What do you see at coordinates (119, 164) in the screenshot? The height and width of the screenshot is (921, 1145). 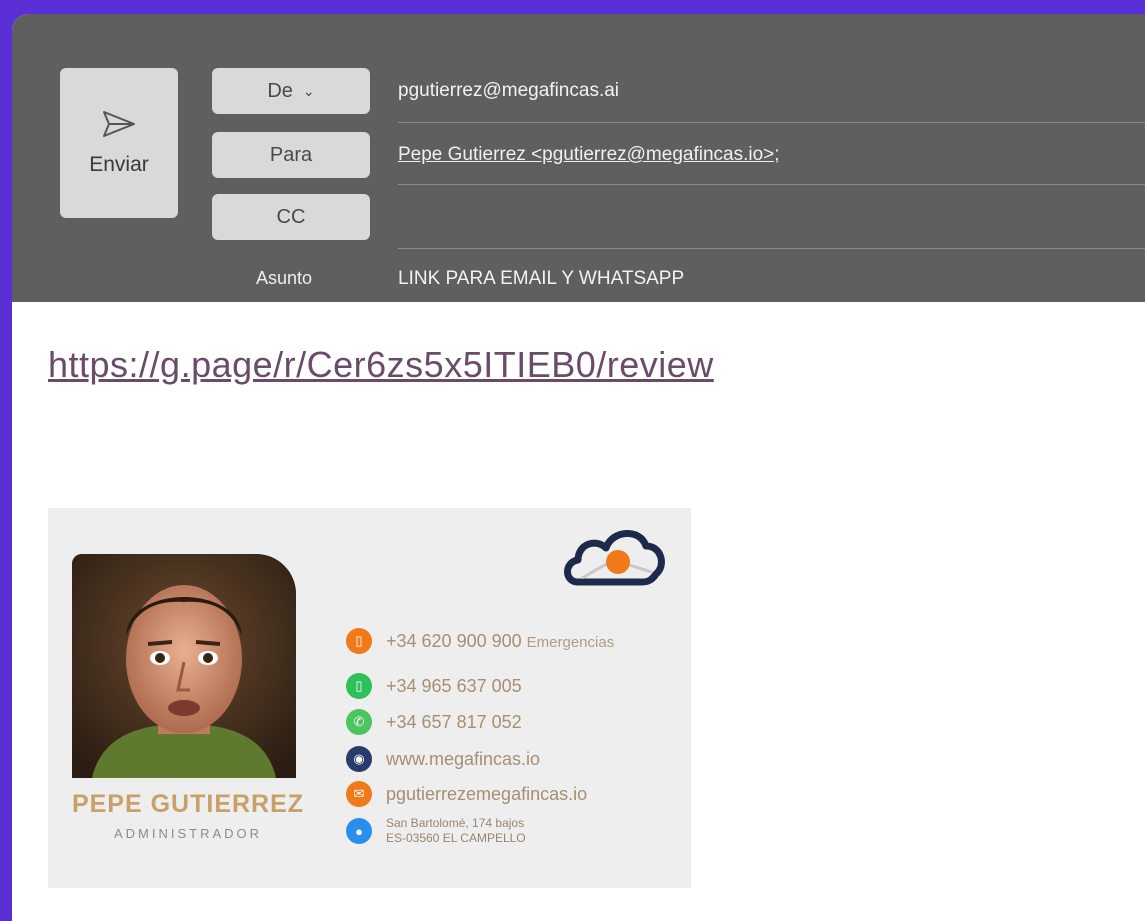 I see `send-label: Enviar` at bounding box center [119, 164].